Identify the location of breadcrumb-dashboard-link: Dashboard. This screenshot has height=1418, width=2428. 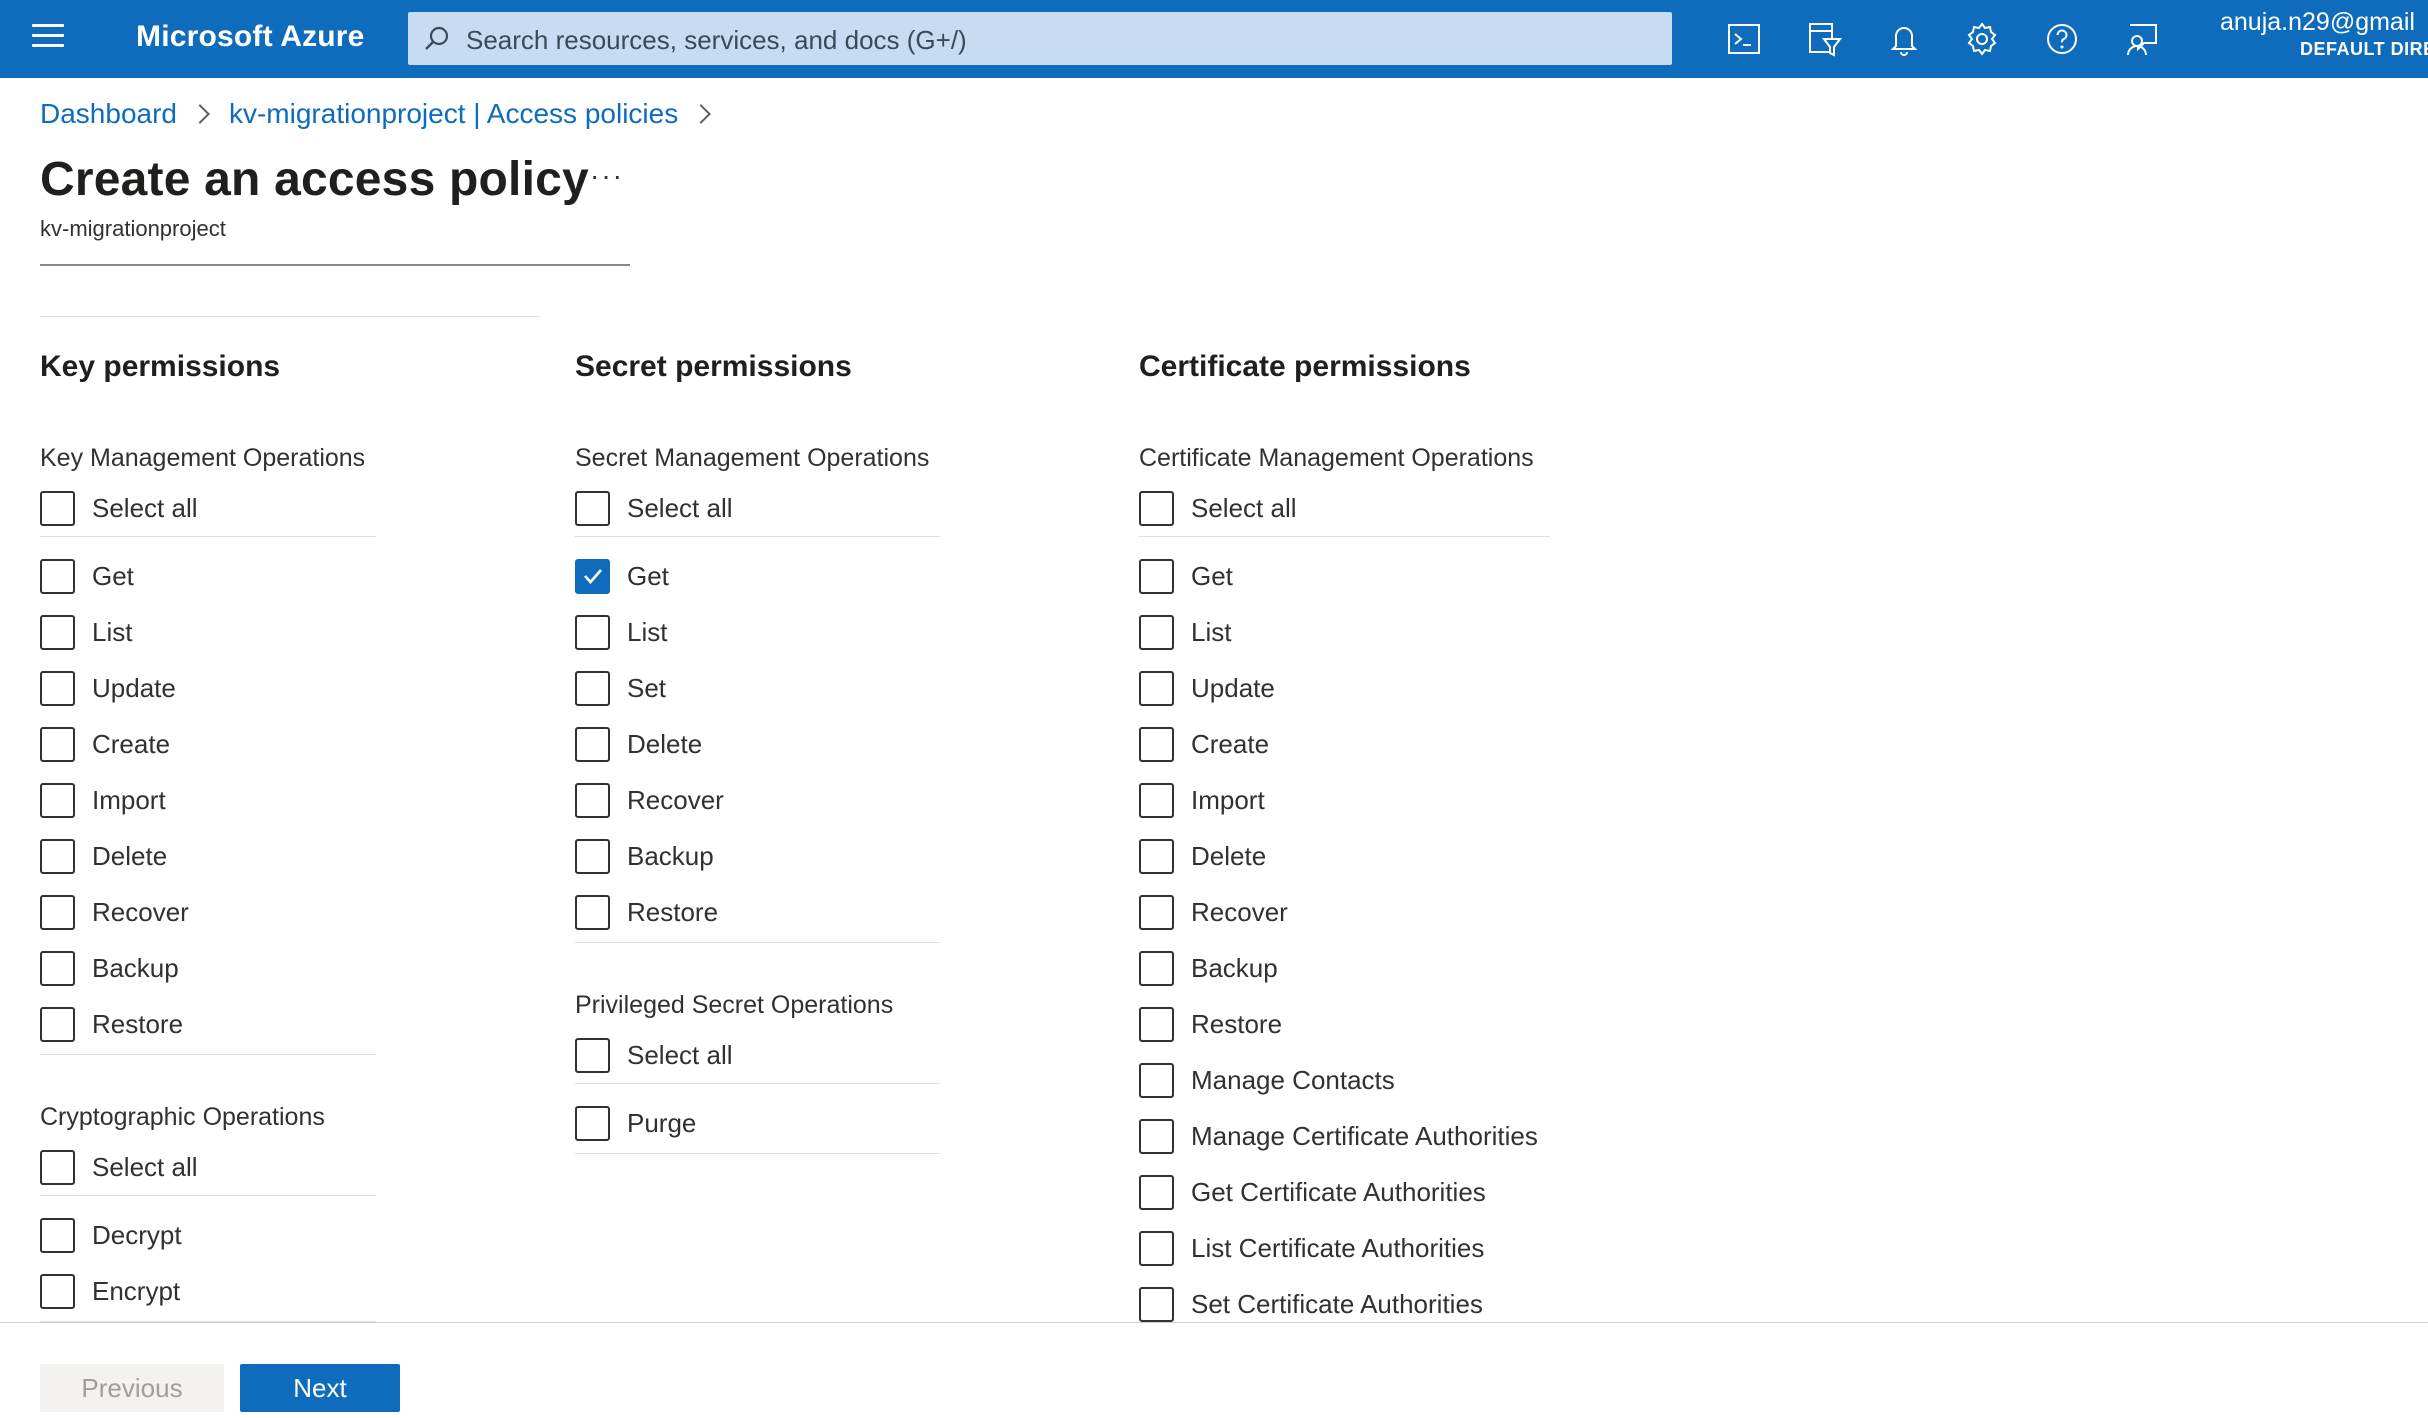
(108, 114).